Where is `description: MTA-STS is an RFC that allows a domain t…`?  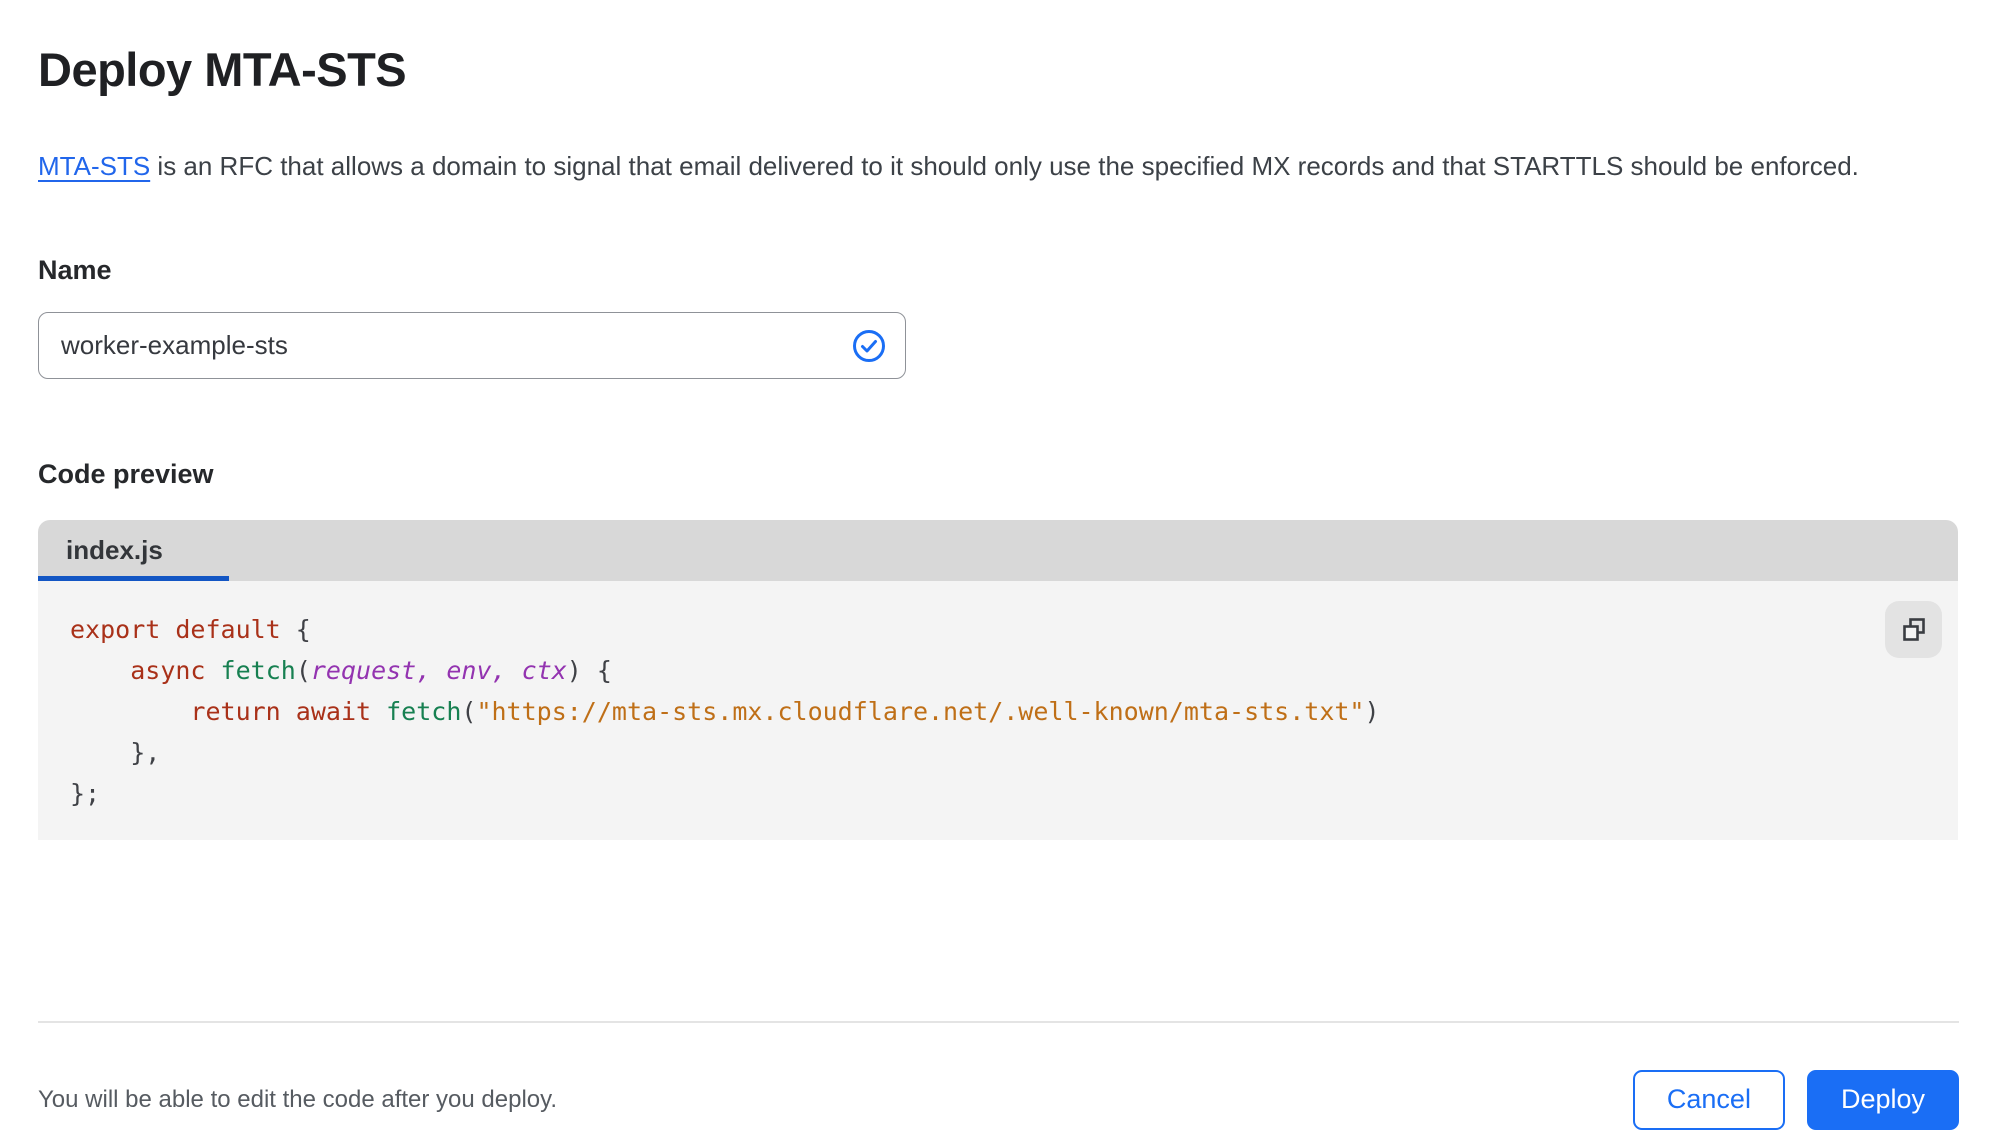 description: MTA-STS is an RFC that allows a domain t… is located at coordinates (988, 166).